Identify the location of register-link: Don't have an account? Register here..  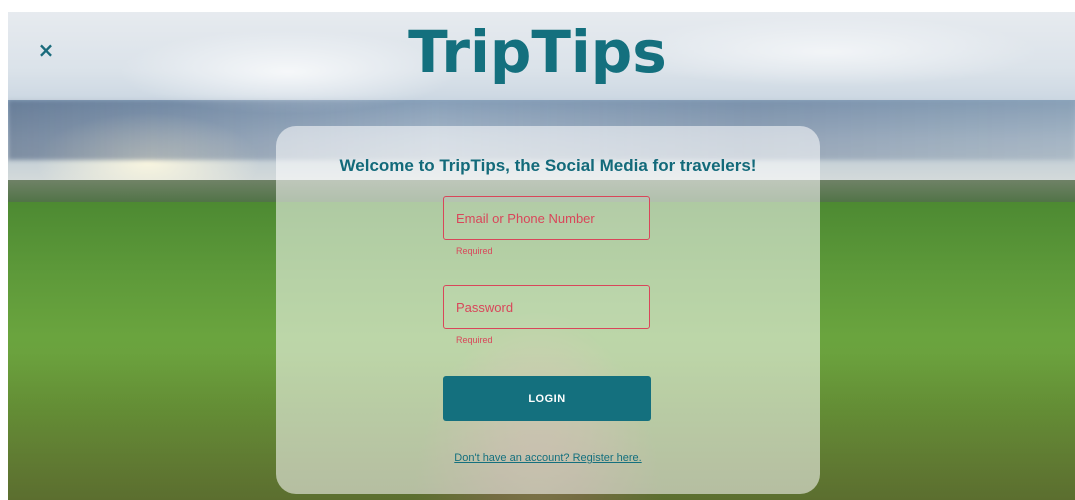
(548, 458).